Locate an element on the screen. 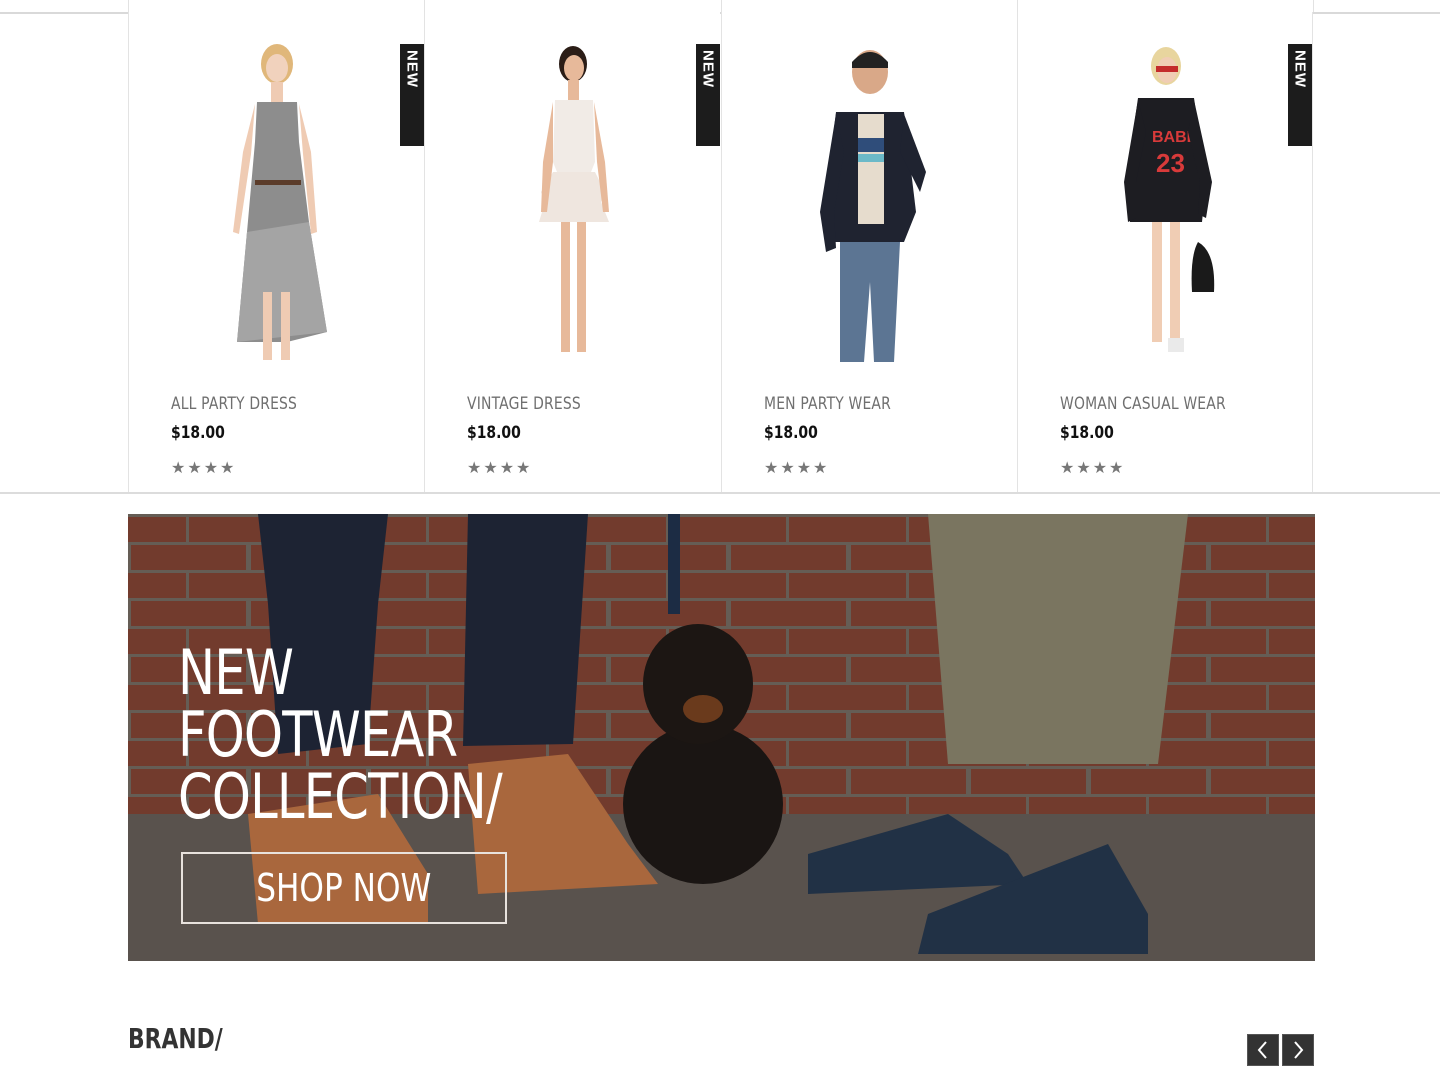 This screenshot has height=1081, width=1440. product-name: VINTAGE DRESS is located at coordinates (524, 404).